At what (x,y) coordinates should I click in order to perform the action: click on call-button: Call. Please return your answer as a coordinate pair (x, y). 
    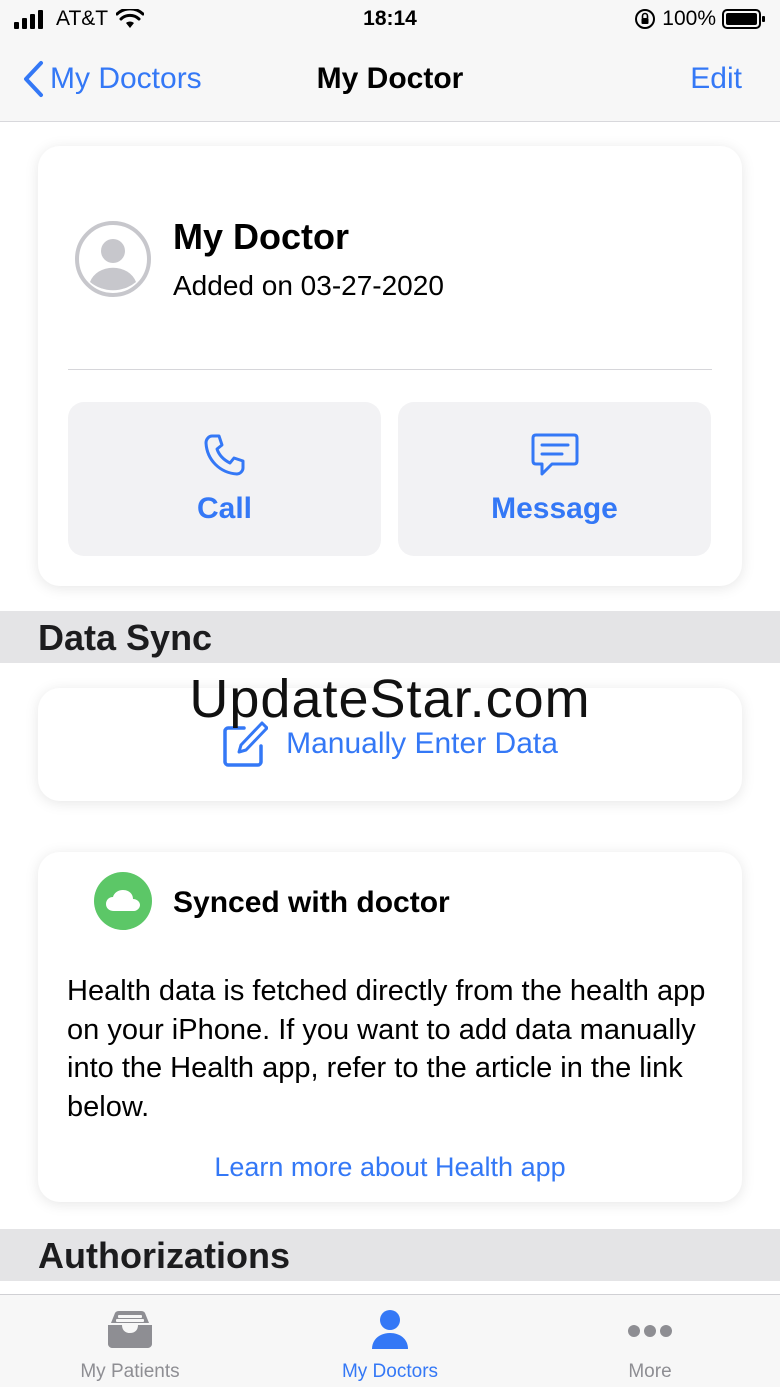
    Looking at the image, I should click on (224, 479).